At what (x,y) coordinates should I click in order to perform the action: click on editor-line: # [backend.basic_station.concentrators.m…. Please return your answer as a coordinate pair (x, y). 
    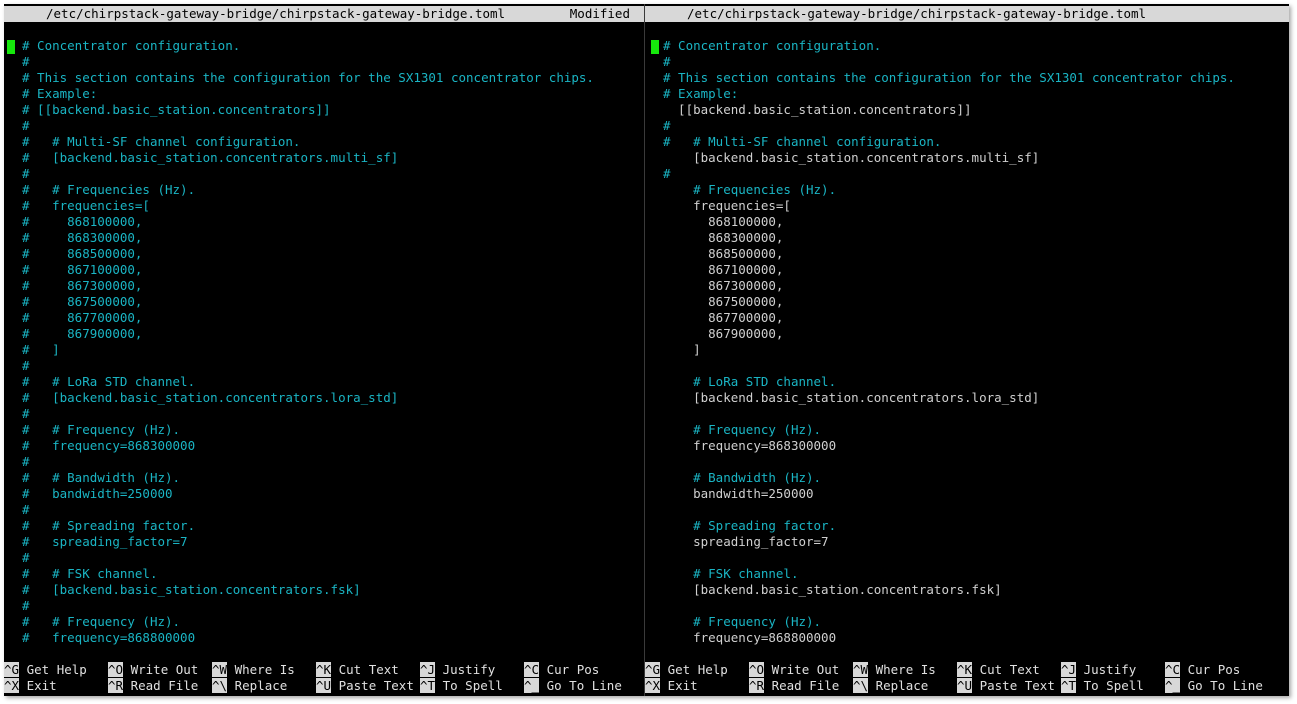
    Looking at the image, I should click on (324, 158).